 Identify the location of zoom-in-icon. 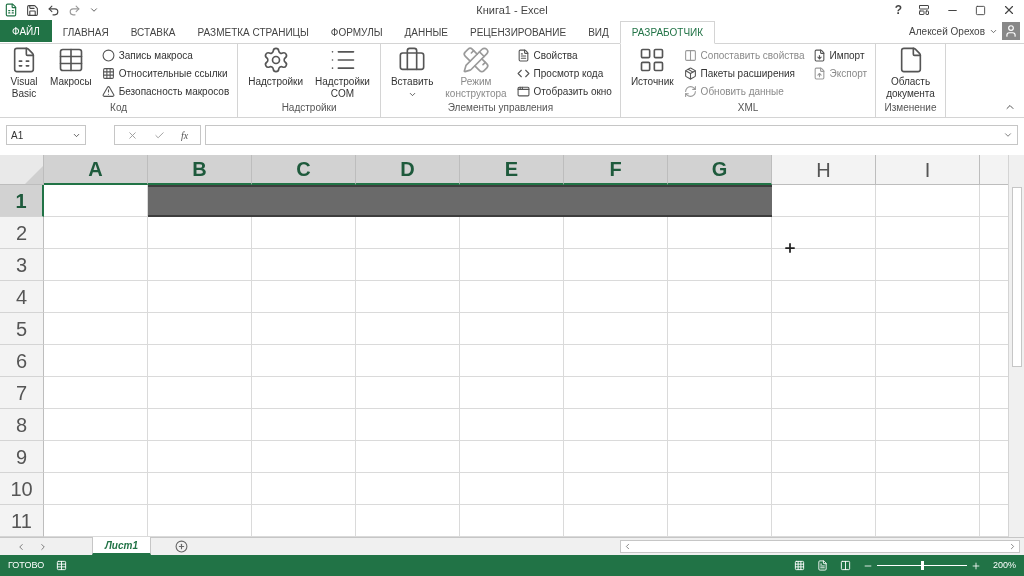
(975, 565).